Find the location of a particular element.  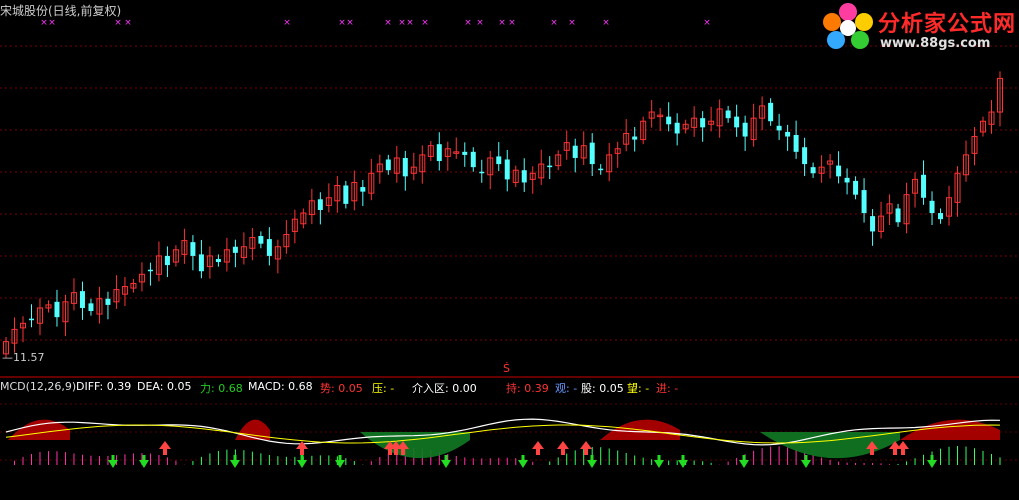

indicator-label: 股: 0.05 is located at coordinates (602, 388).